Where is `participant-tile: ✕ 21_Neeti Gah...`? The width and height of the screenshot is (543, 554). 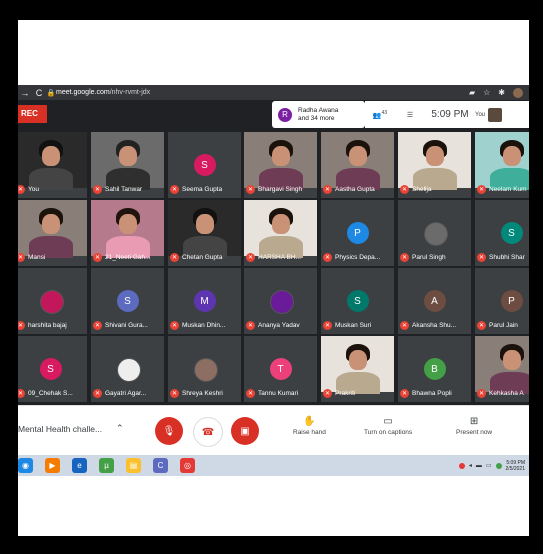 participant-tile: ✕ 21_Neeti Gah... is located at coordinates (127, 233).